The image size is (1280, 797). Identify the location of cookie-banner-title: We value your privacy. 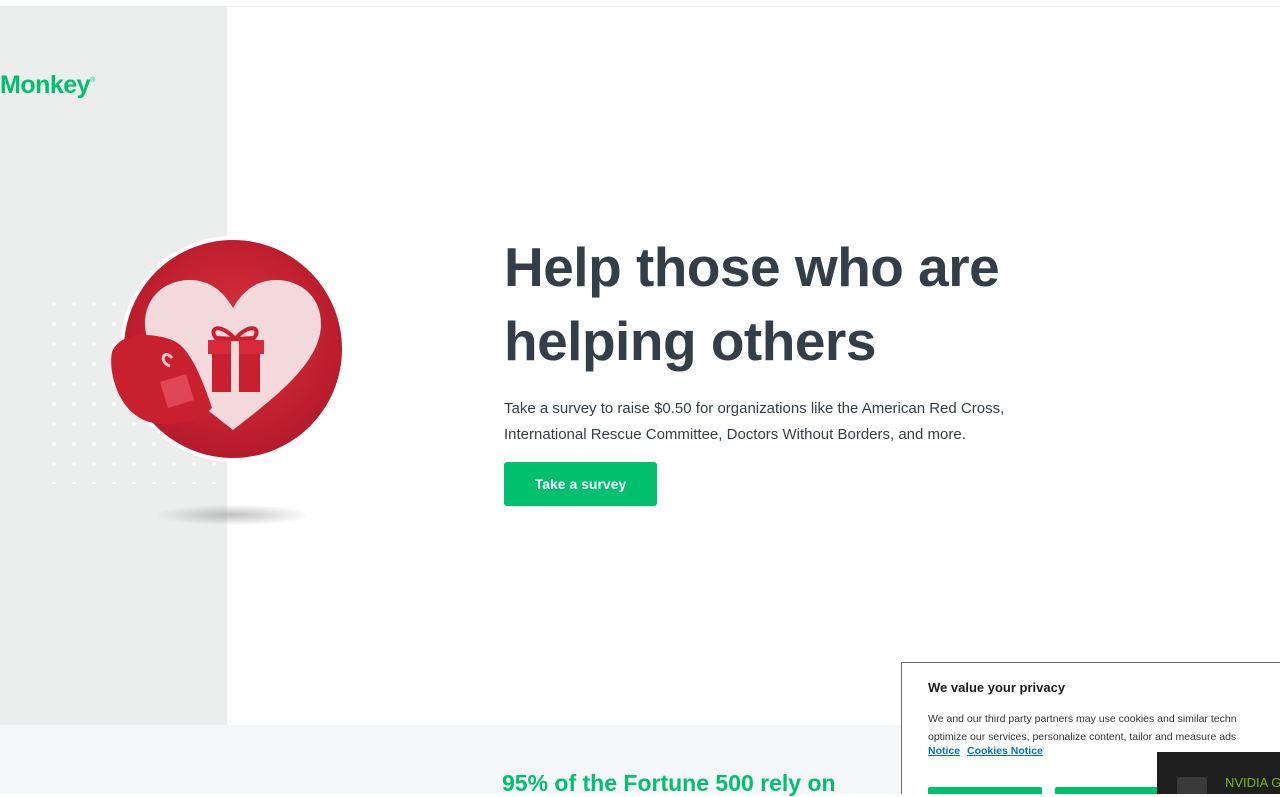
(997, 687).